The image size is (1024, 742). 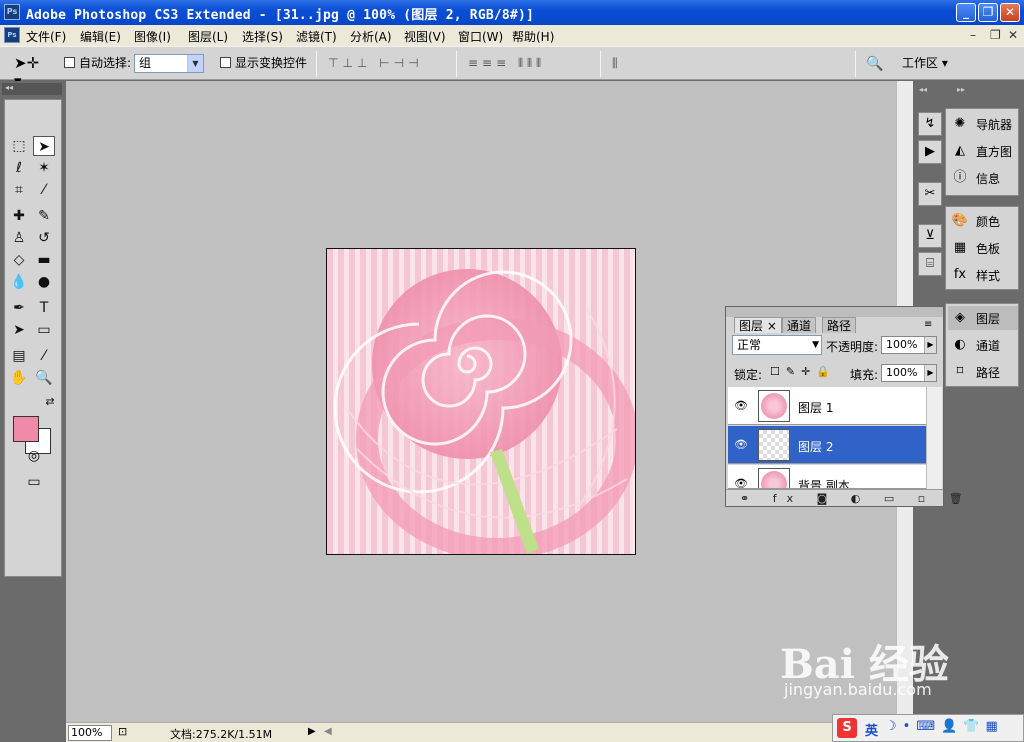 I want to click on brush-tool-icon: ✎, so click(x=44, y=216).